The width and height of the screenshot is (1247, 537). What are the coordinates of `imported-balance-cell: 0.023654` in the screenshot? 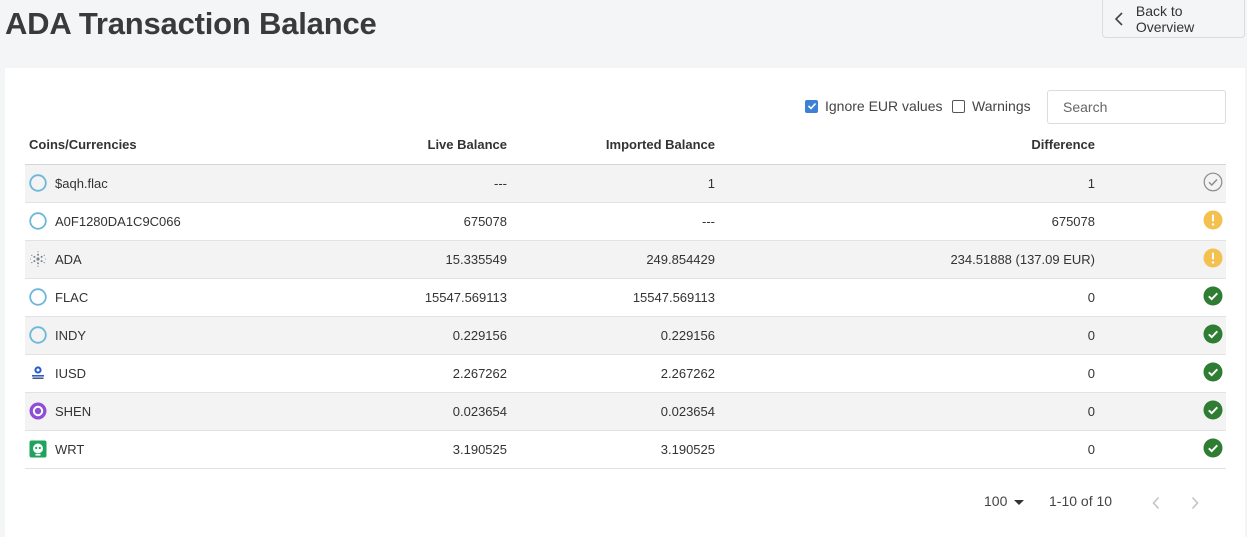 It's located at (611, 411).